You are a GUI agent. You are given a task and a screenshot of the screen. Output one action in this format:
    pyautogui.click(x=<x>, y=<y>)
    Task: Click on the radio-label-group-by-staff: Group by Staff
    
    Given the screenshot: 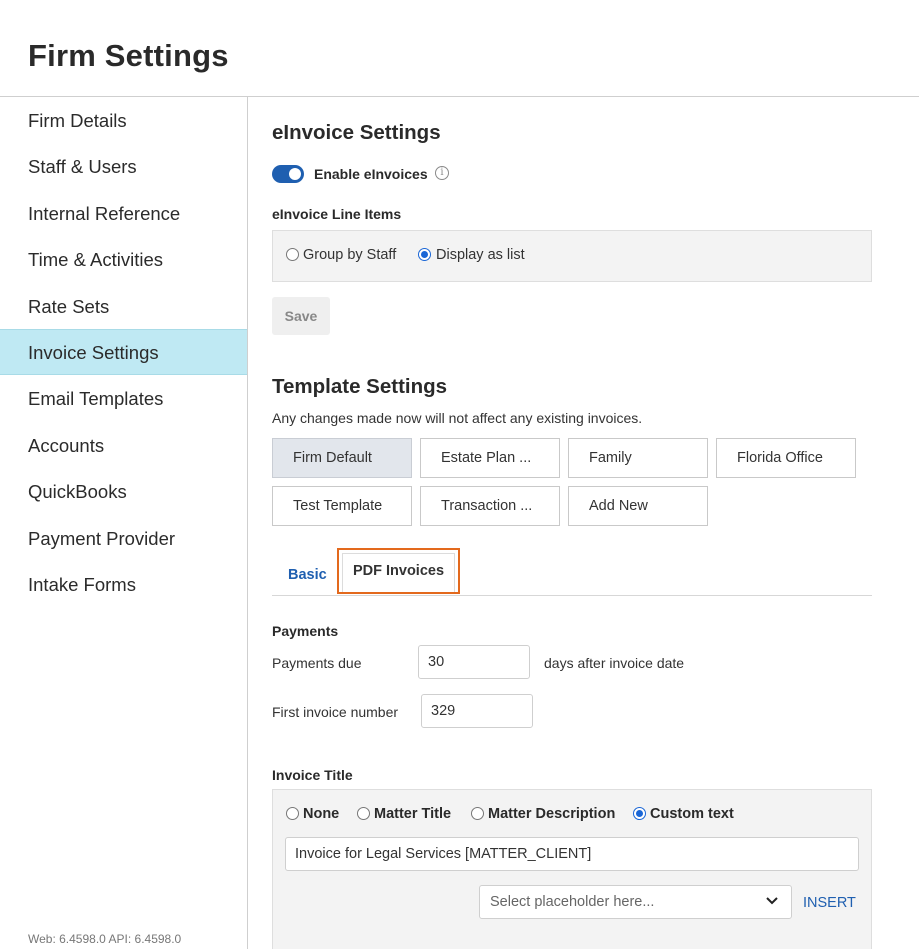 What is the action you would take?
    pyautogui.click(x=350, y=255)
    